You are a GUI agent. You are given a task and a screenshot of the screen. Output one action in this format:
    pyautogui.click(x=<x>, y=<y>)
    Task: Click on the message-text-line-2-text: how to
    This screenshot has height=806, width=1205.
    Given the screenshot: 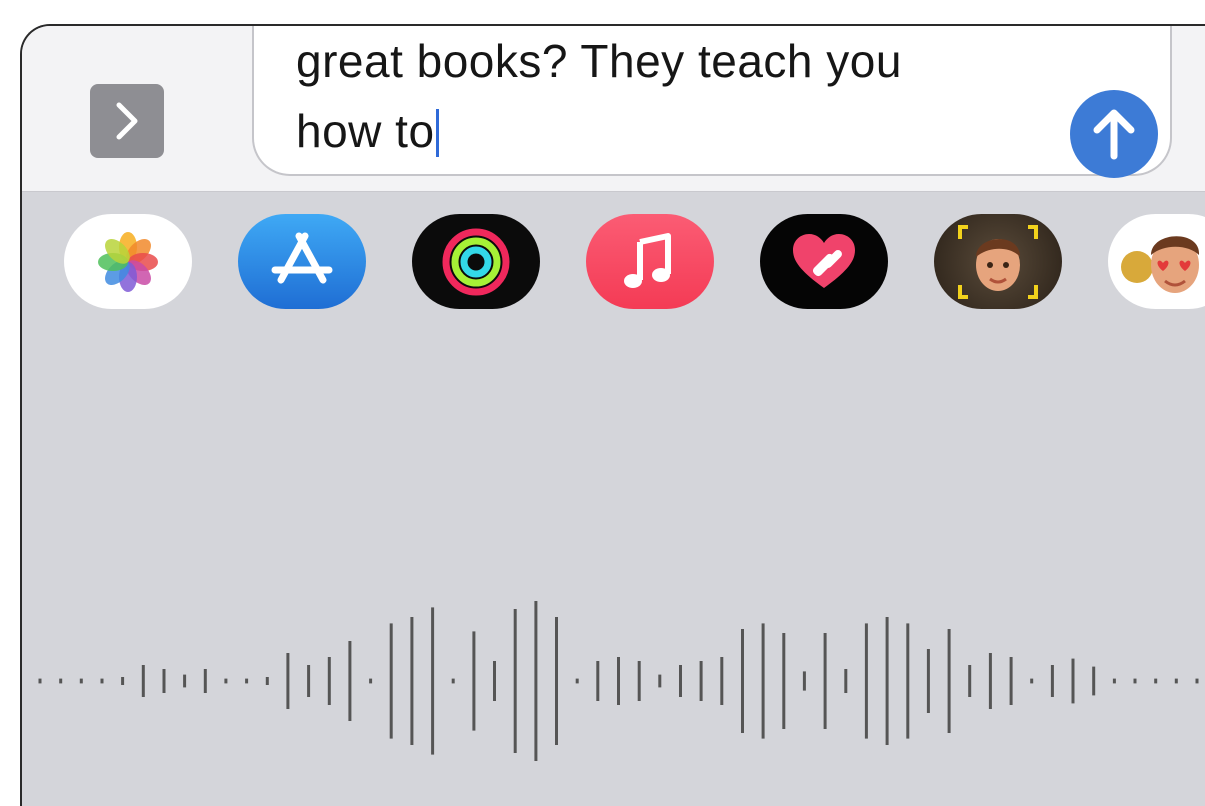 What is the action you would take?
    pyautogui.click(x=365, y=131)
    